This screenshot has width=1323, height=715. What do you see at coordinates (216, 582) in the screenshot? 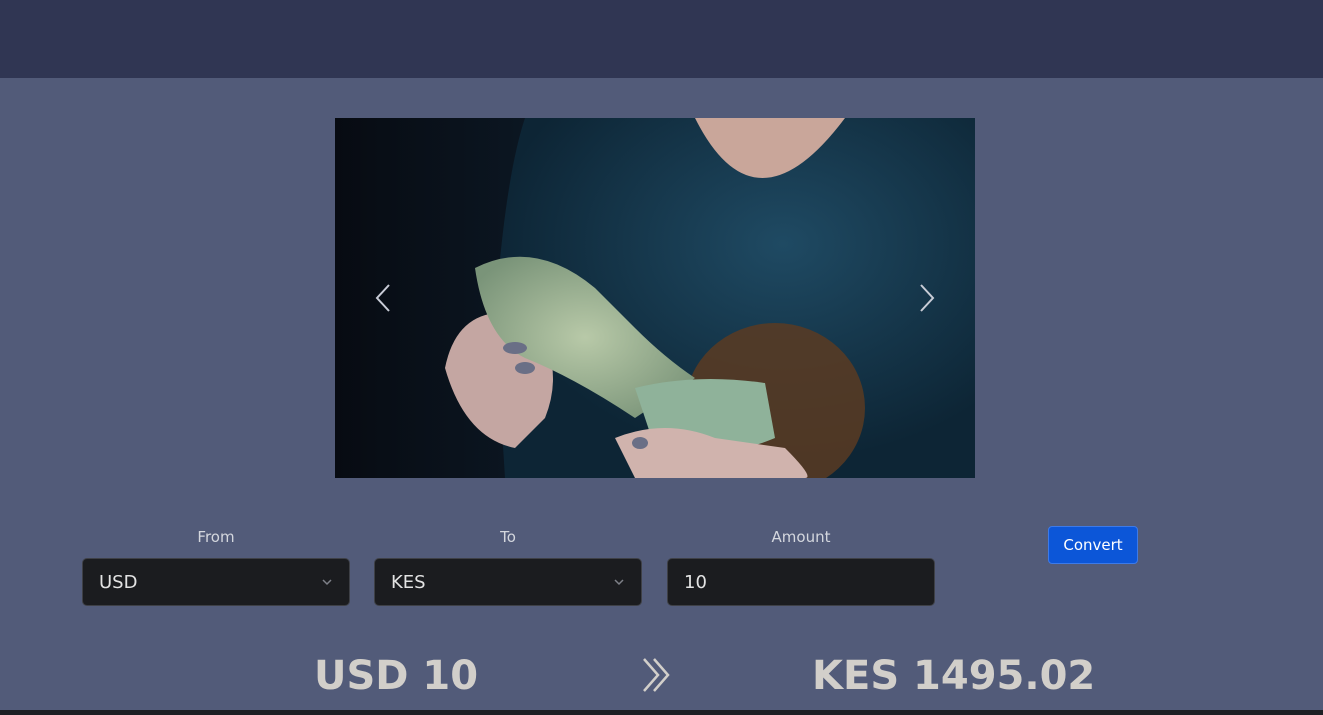
I see `from-currency-select: USD` at bounding box center [216, 582].